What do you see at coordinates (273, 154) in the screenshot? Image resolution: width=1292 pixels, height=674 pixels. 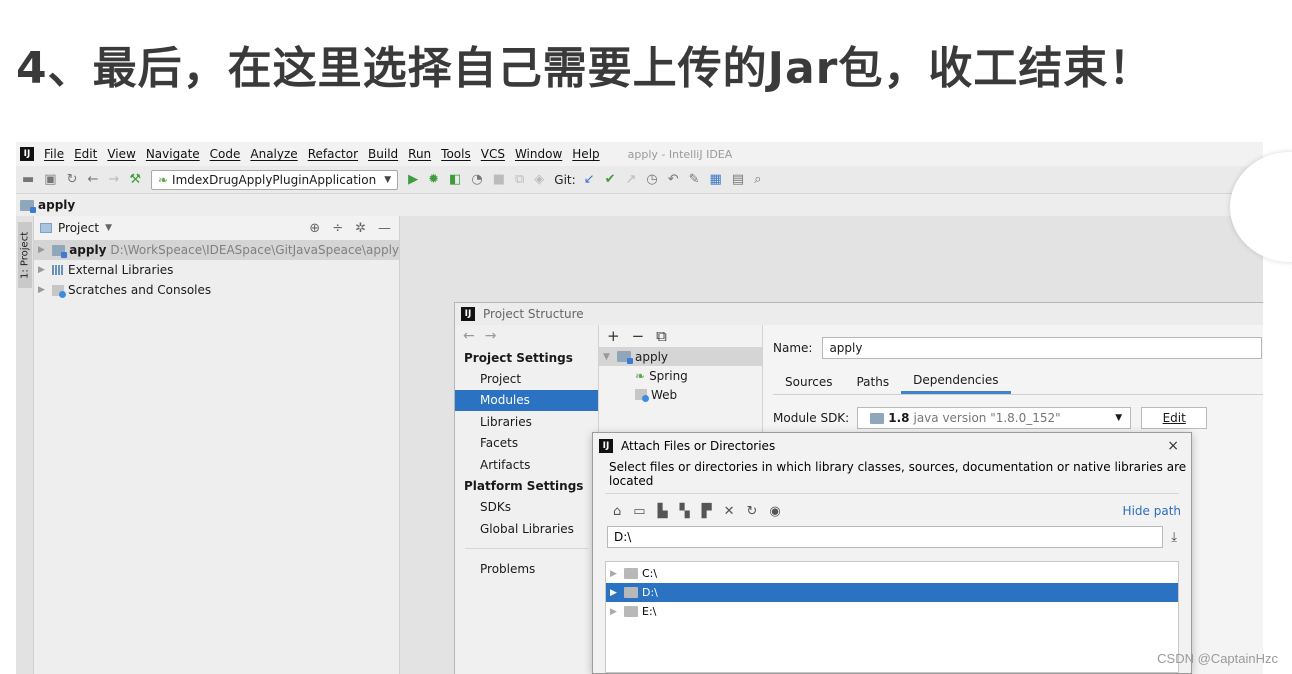 I see `menu-analyze: Analyze` at bounding box center [273, 154].